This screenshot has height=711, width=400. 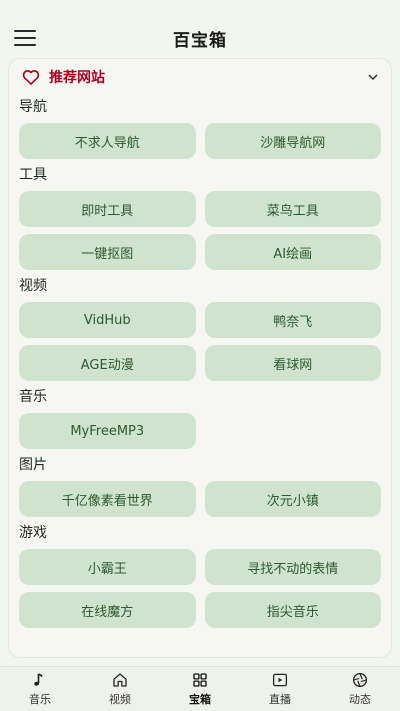 What do you see at coordinates (200, 252) in the screenshot?
I see `button-row: 一键抠图 AI绘画` at bounding box center [200, 252].